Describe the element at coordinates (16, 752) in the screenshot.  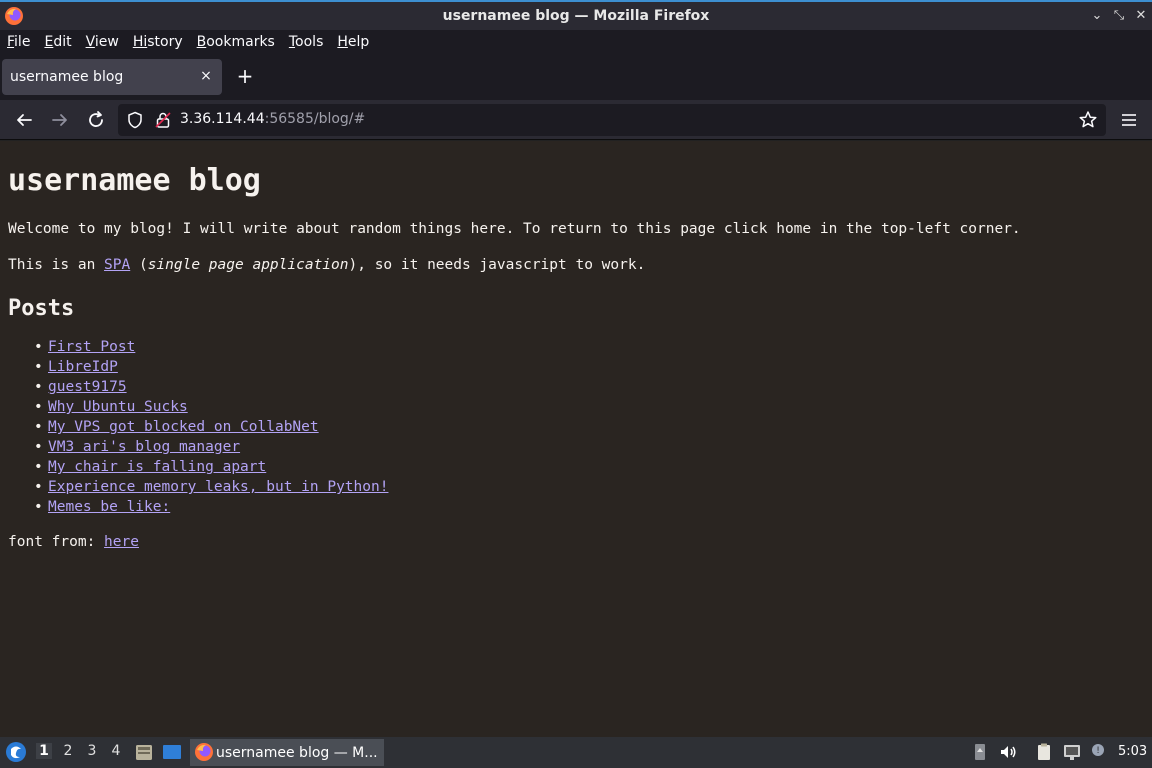
I see `app-launcher-icon` at that location.